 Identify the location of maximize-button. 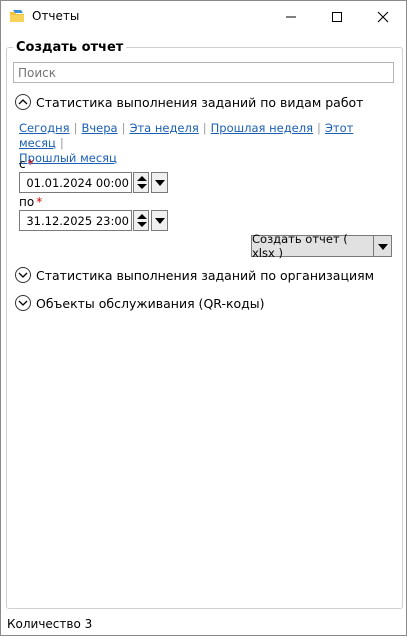
(337, 16).